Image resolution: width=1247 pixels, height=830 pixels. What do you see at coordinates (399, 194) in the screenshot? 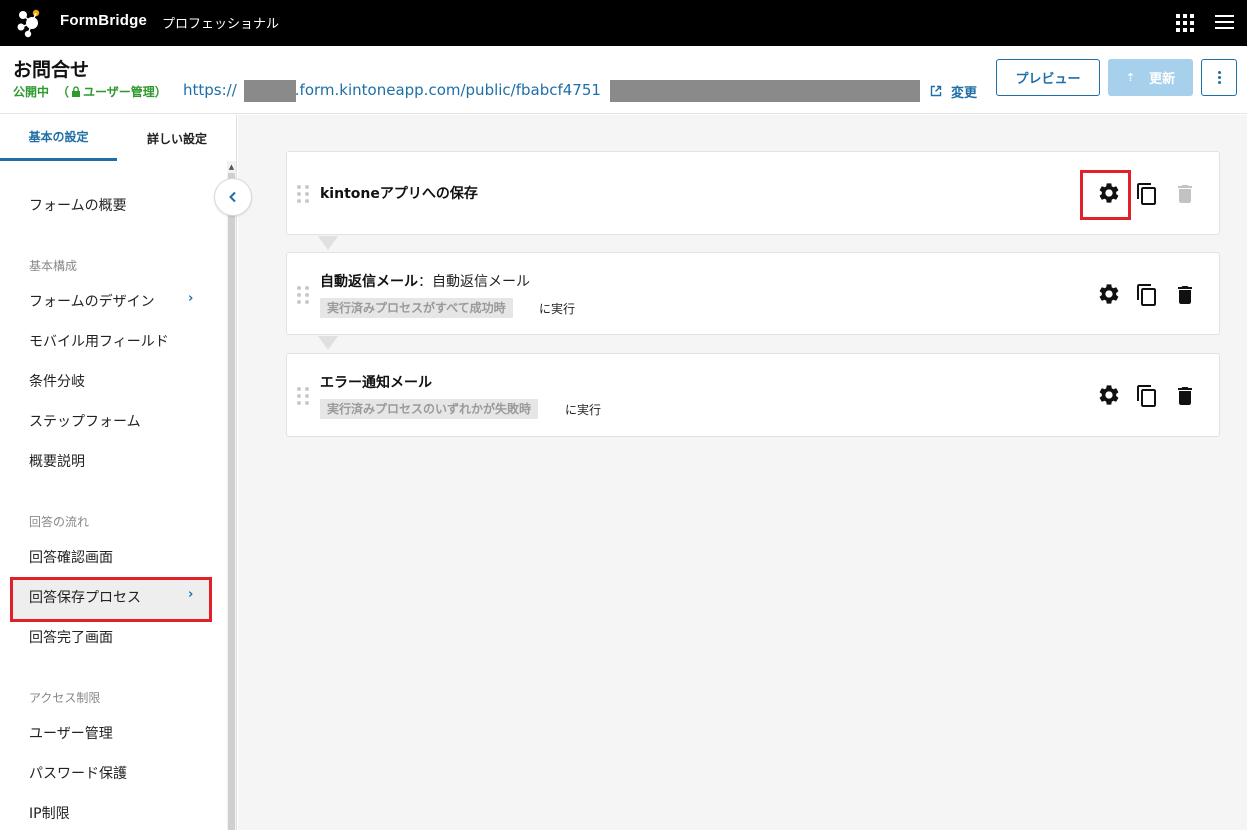
I see `process-title: kintoneアプリへの保存` at bounding box center [399, 194].